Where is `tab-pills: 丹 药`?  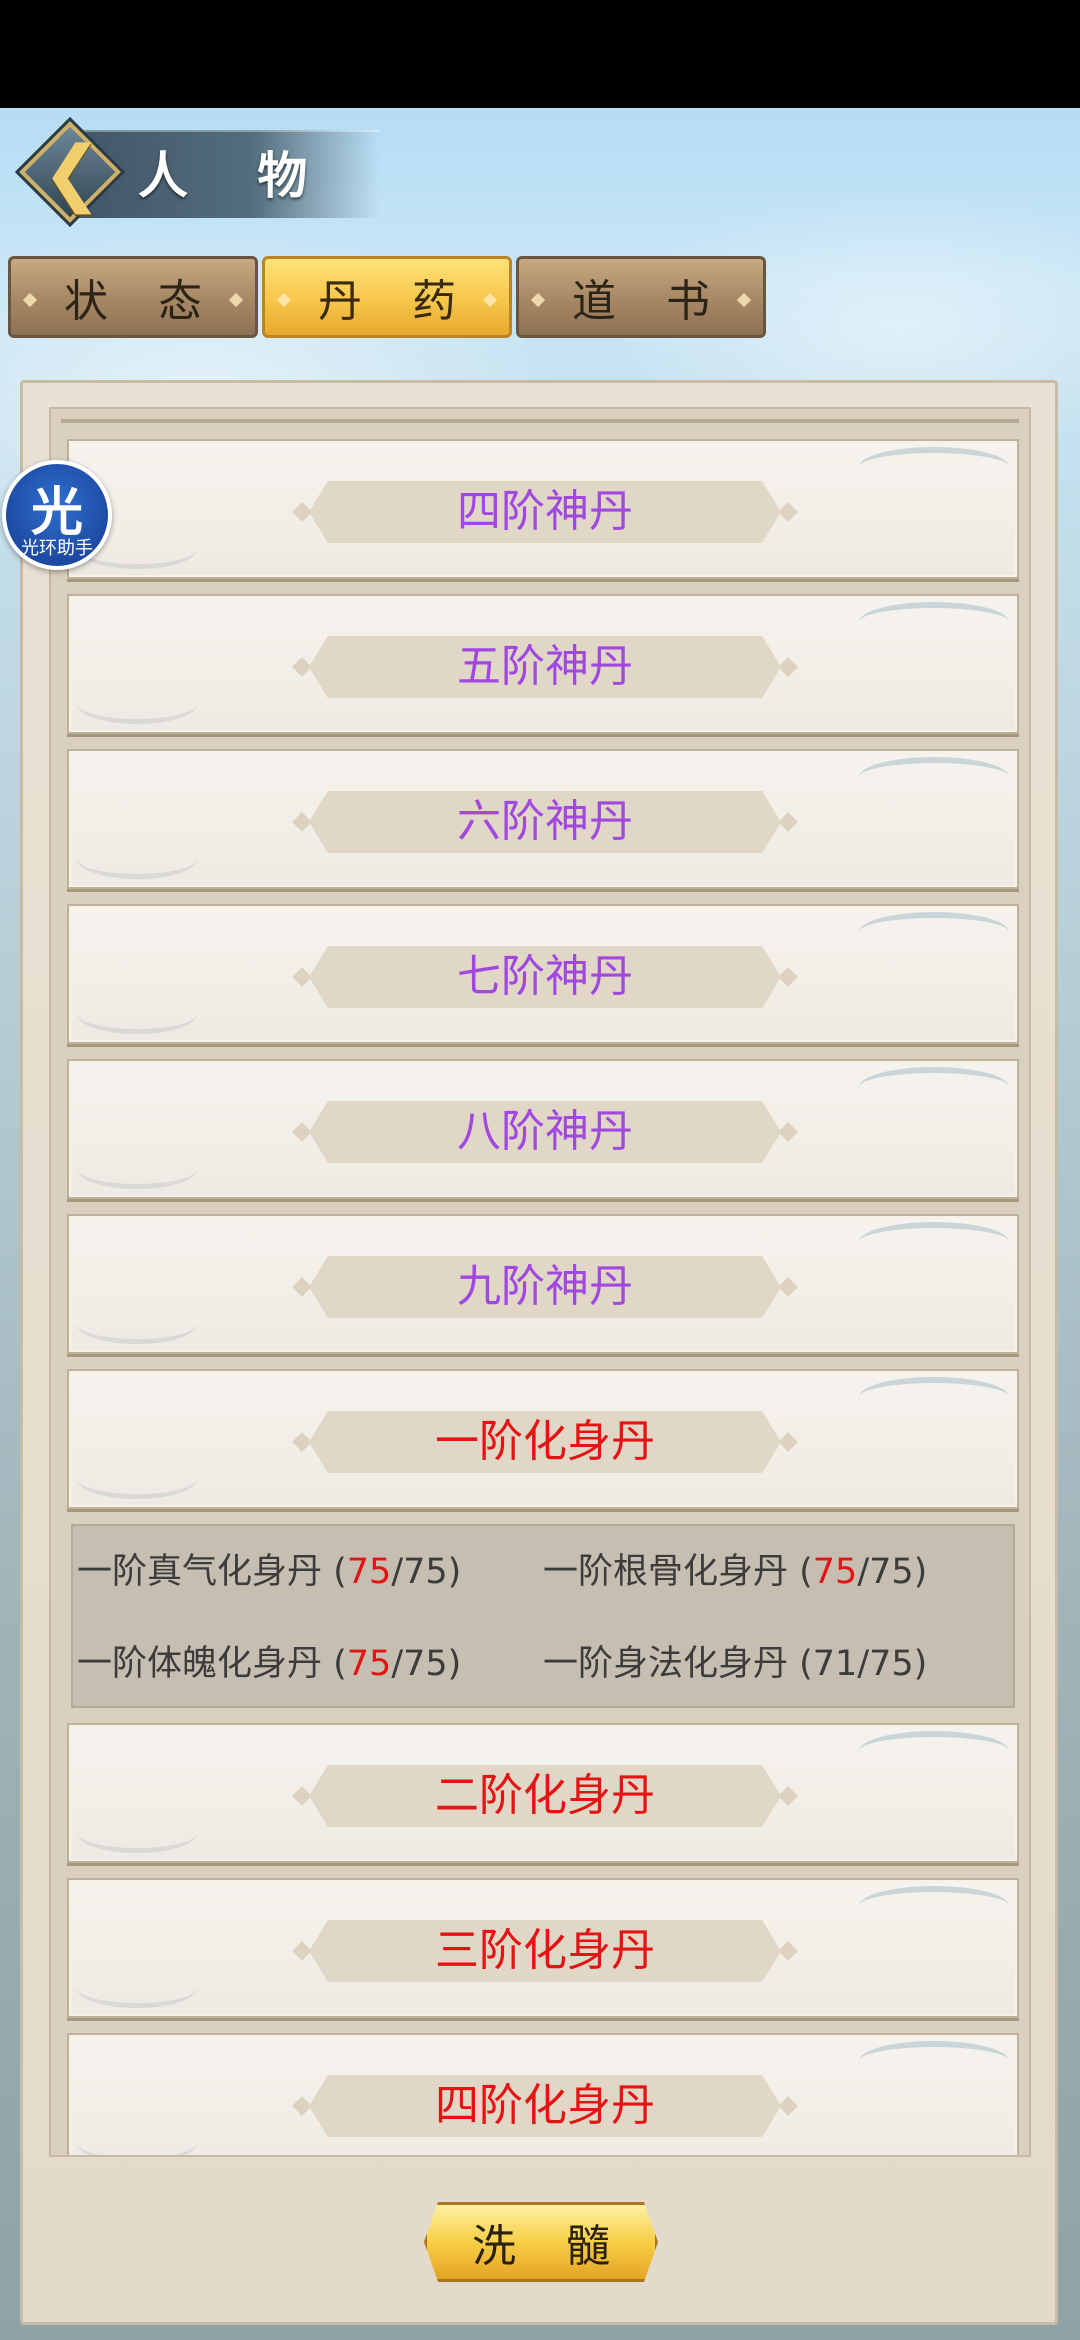
tab-pills: 丹 药 is located at coordinates (387, 297).